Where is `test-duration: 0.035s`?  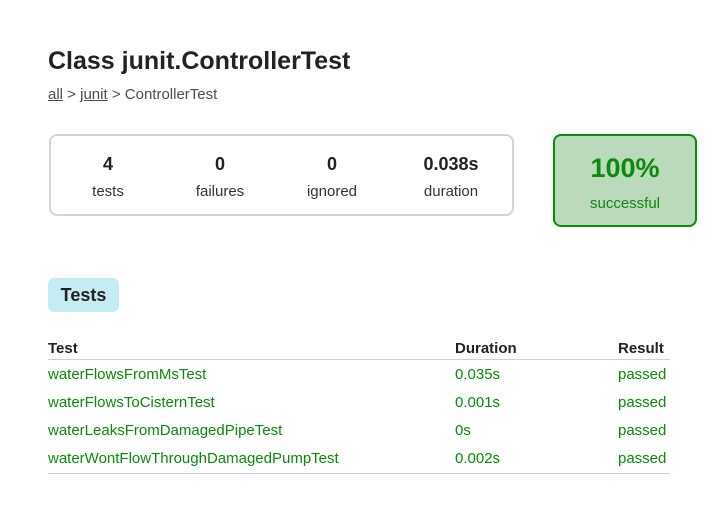 test-duration: 0.035s is located at coordinates (478, 374).